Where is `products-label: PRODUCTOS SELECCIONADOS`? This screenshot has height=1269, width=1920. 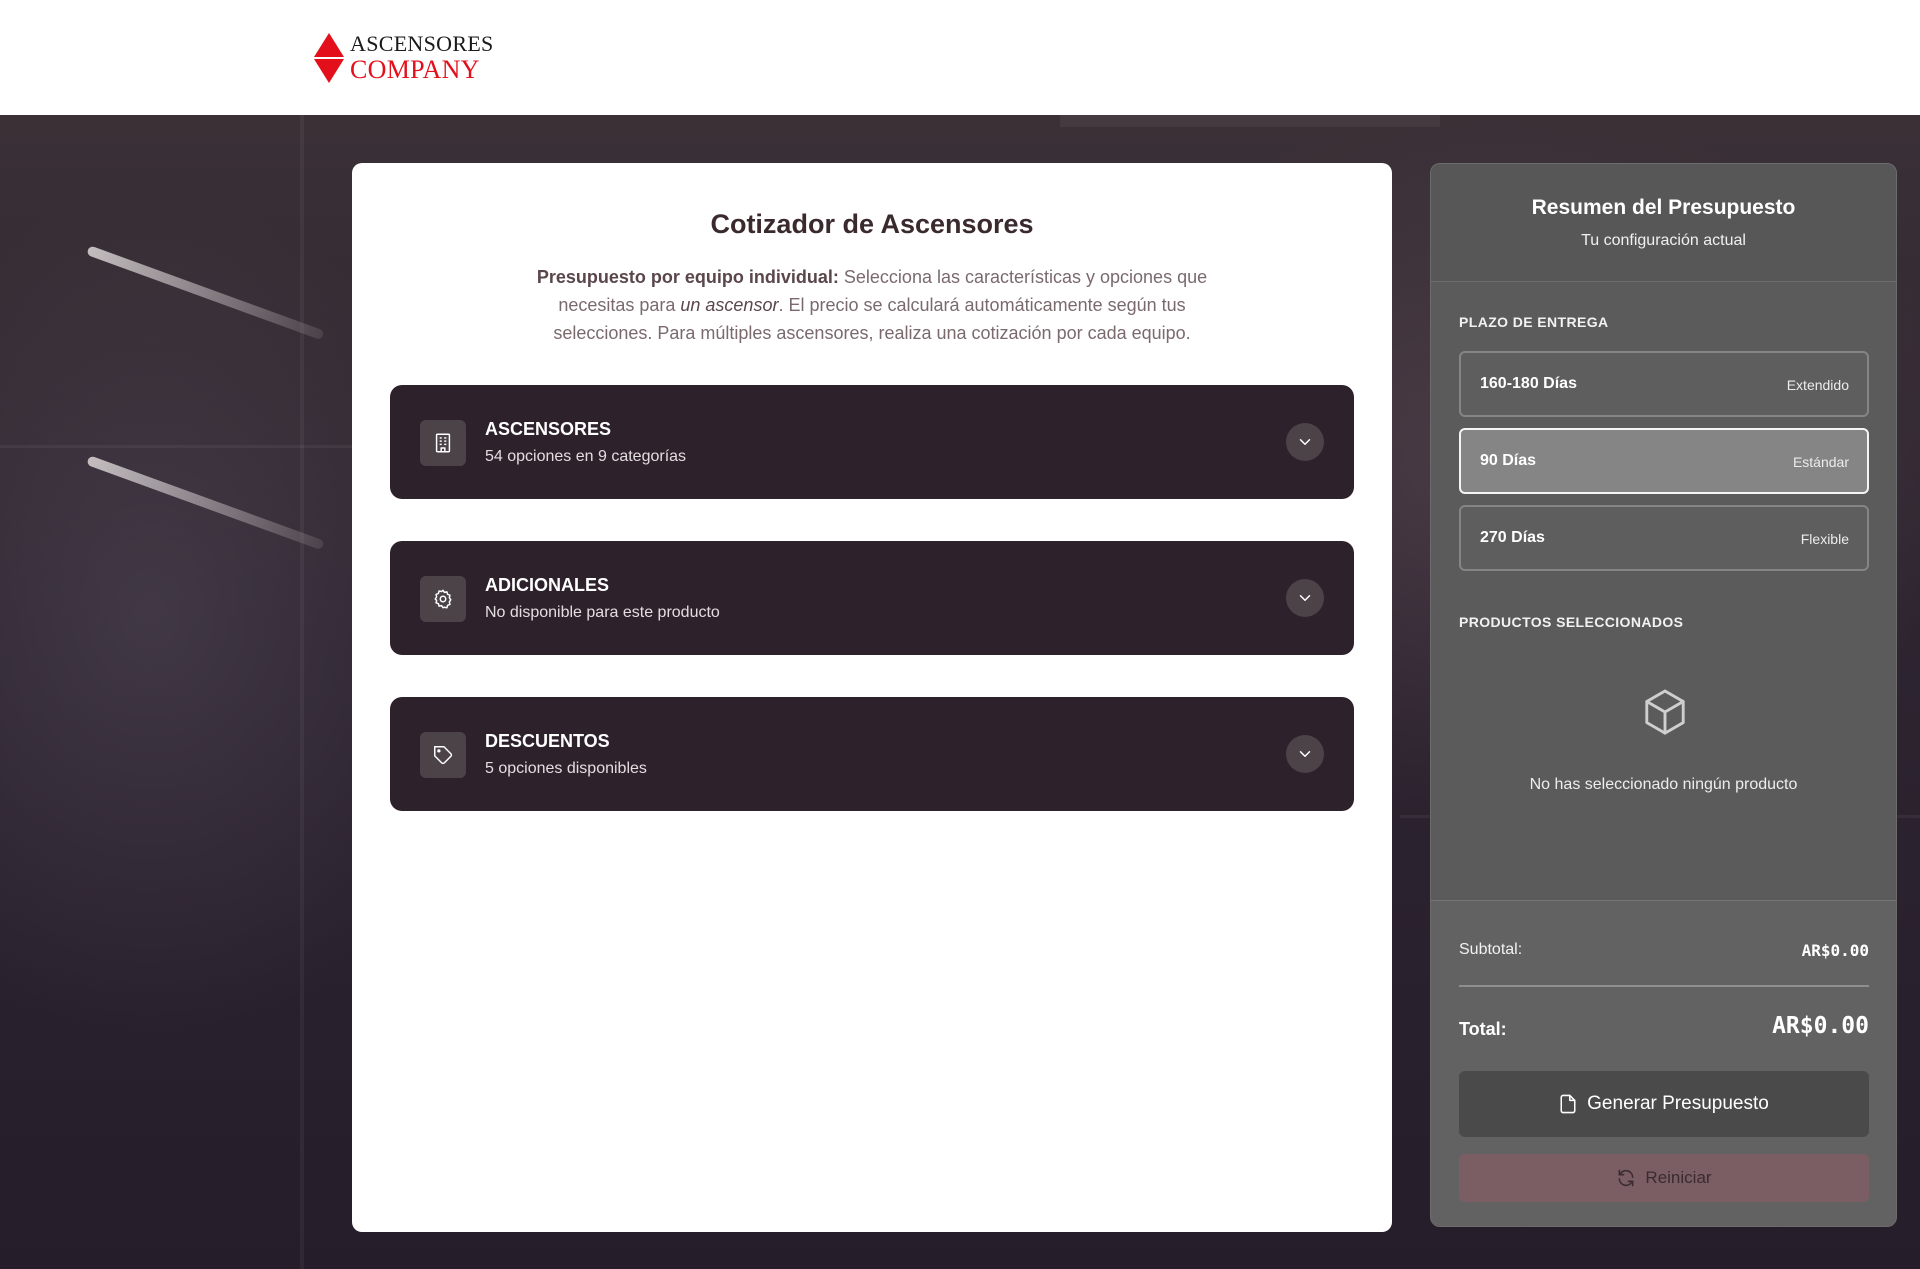
products-label: PRODUCTOS SELECCIONADOS is located at coordinates (1571, 622).